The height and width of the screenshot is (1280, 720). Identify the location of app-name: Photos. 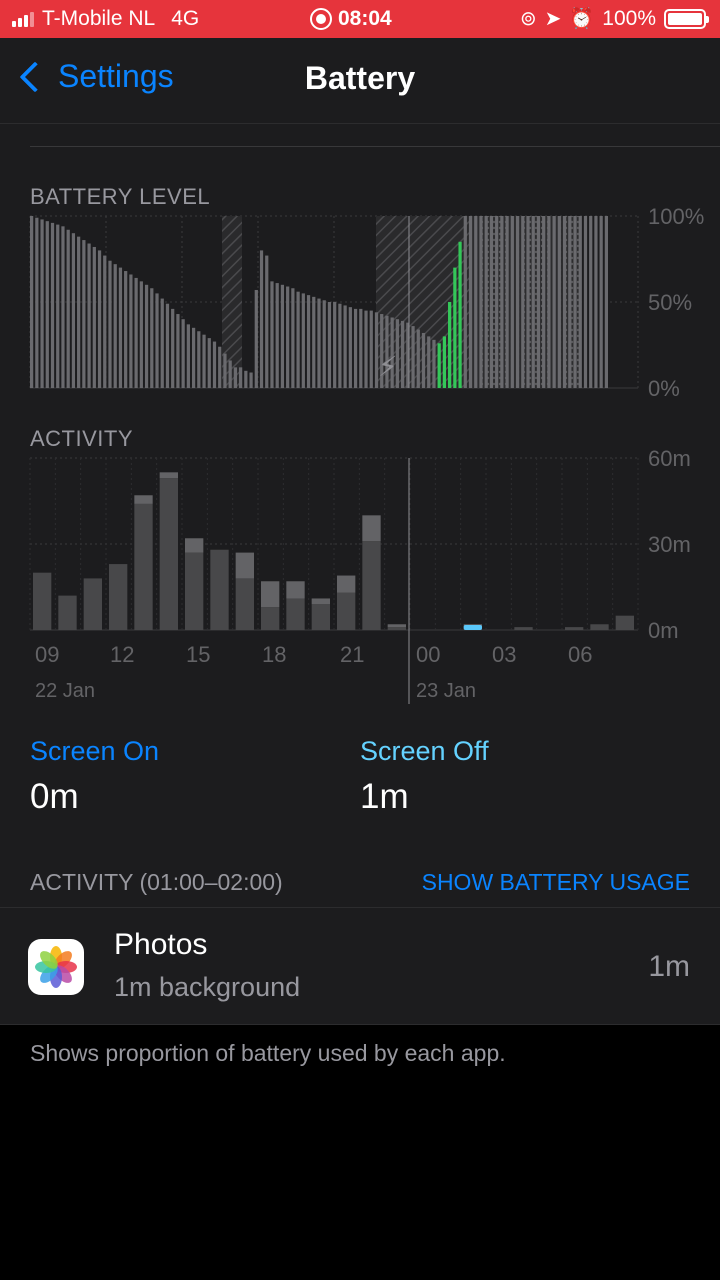
(161, 944).